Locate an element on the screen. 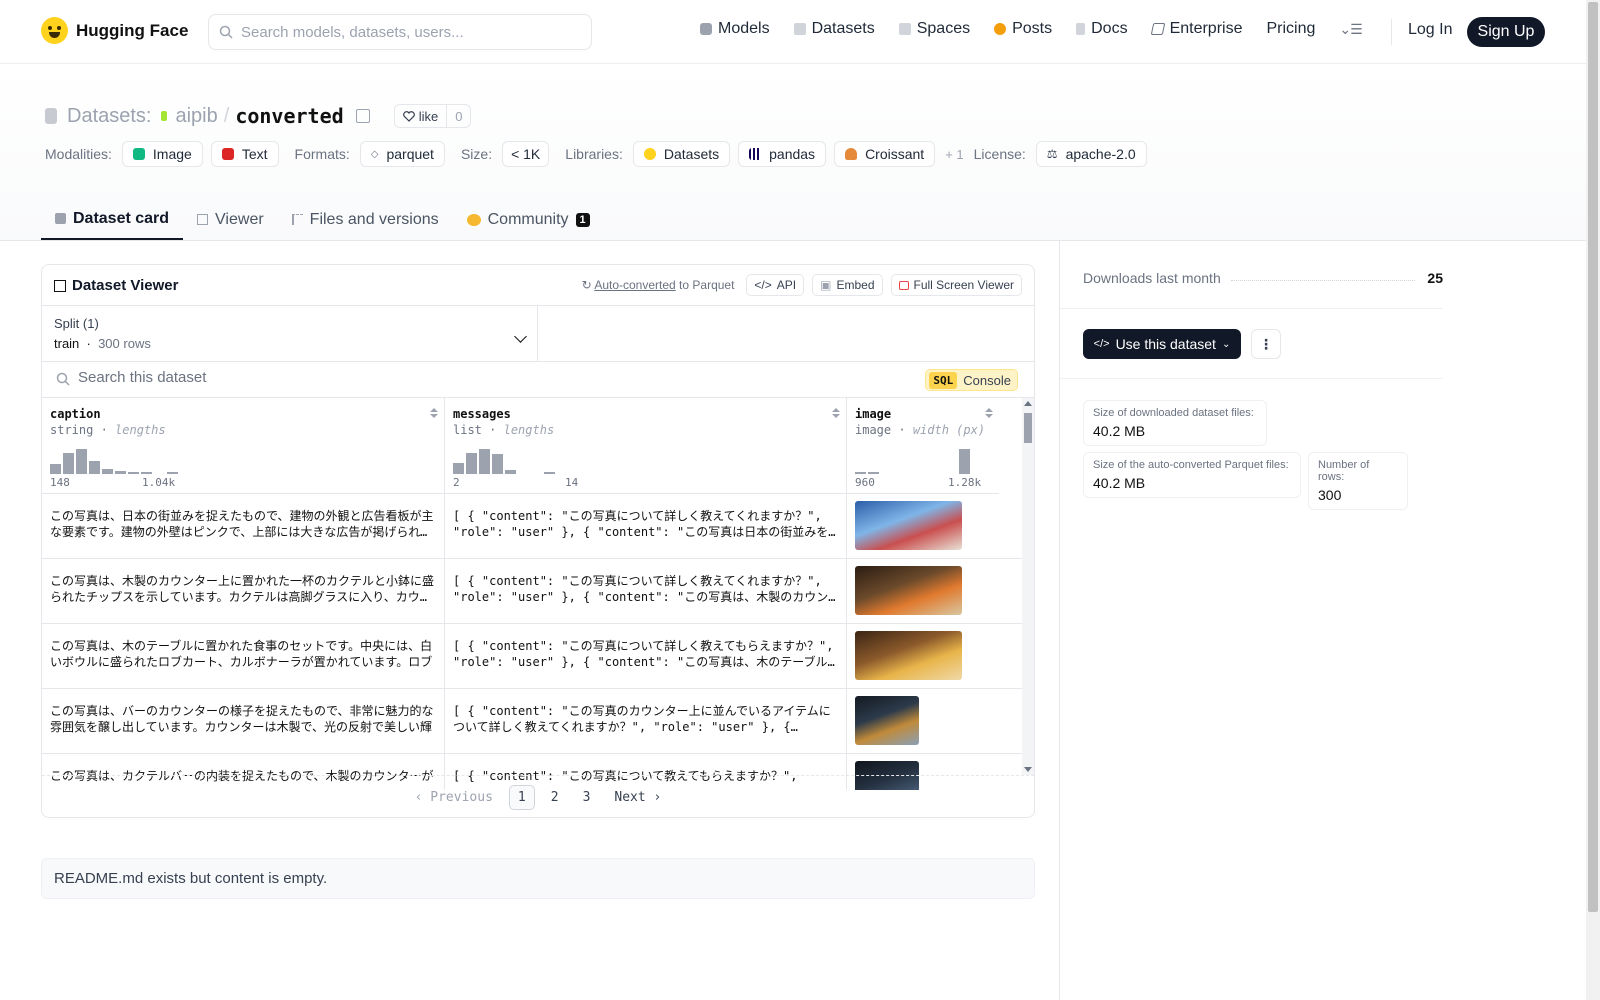  next-page-button: Next › is located at coordinates (637, 797).